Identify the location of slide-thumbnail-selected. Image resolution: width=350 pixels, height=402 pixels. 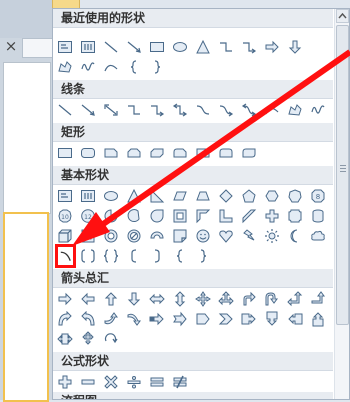
(26, 307).